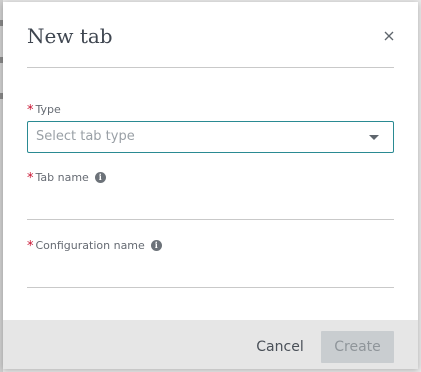 Image resolution: width=421 pixels, height=372 pixels. I want to click on type-label: * Type, so click(44, 110).